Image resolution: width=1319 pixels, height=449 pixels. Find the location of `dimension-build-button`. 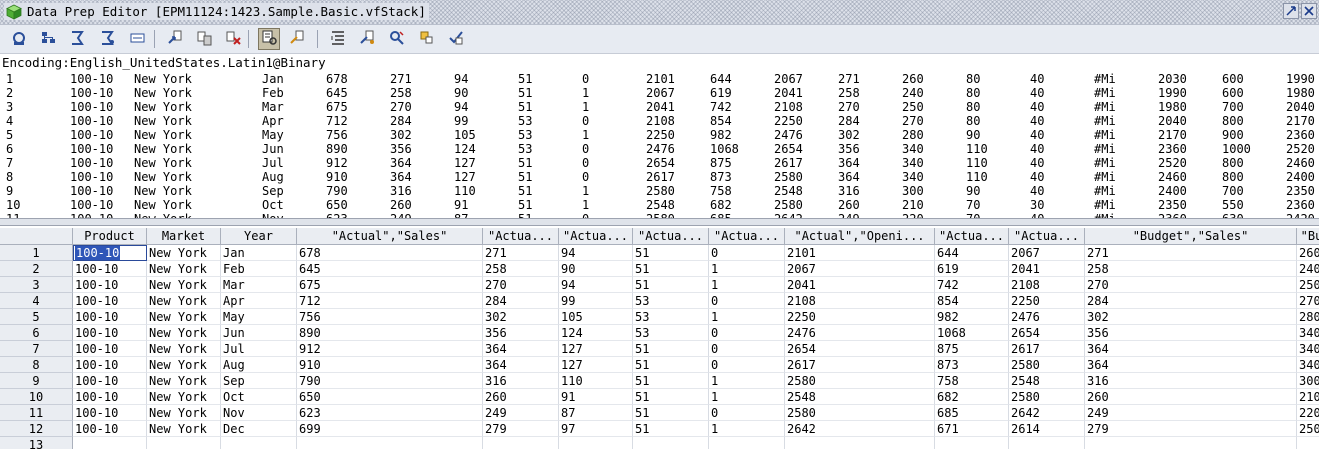

dimension-build-button is located at coordinates (48, 39).